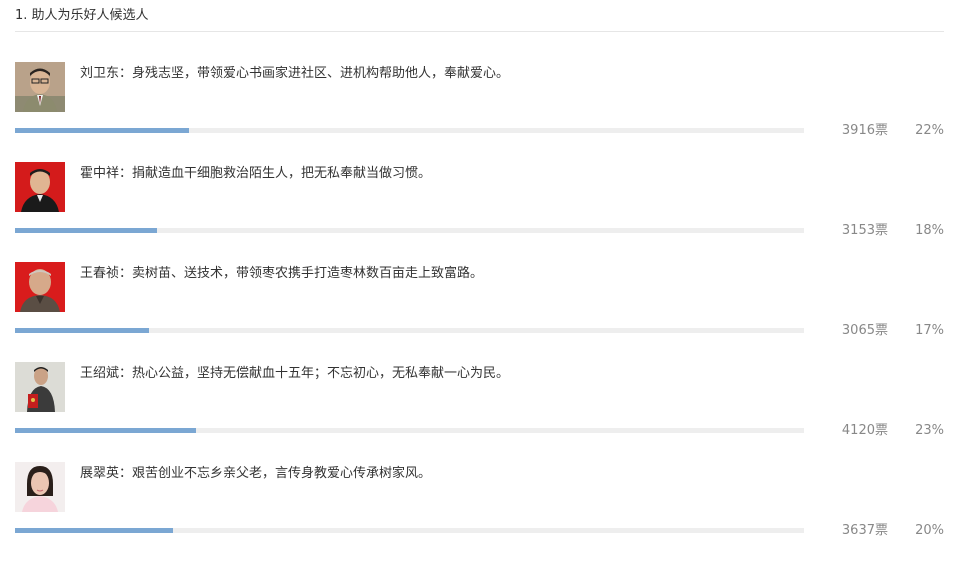 The image size is (959, 565). Describe the element at coordinates (864, 530) in the screenshot. I see `vote-count: 3637票` at that location.